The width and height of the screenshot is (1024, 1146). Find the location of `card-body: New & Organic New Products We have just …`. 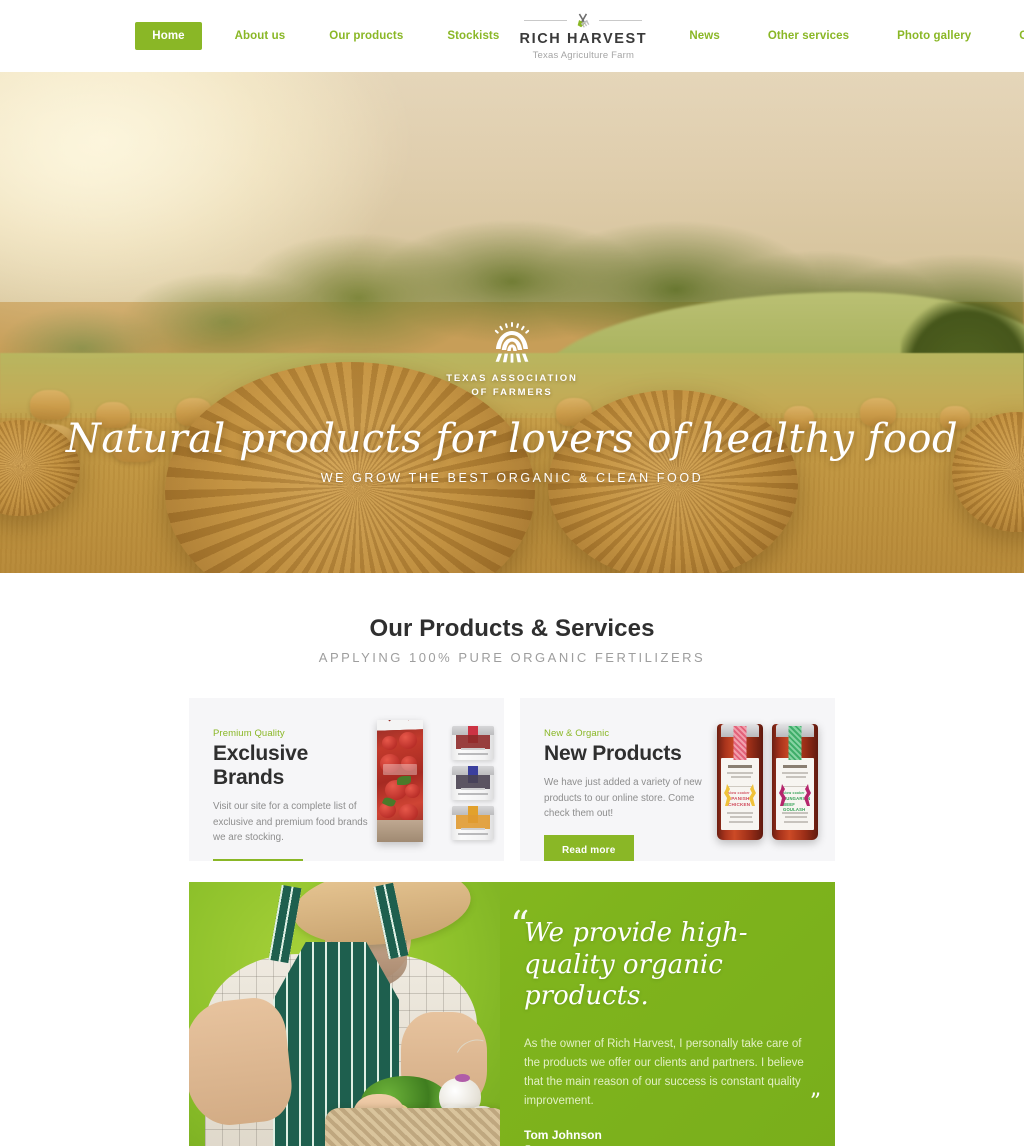

card-body: New & Organic New Products We have just … is located at coordinates (611, 779).